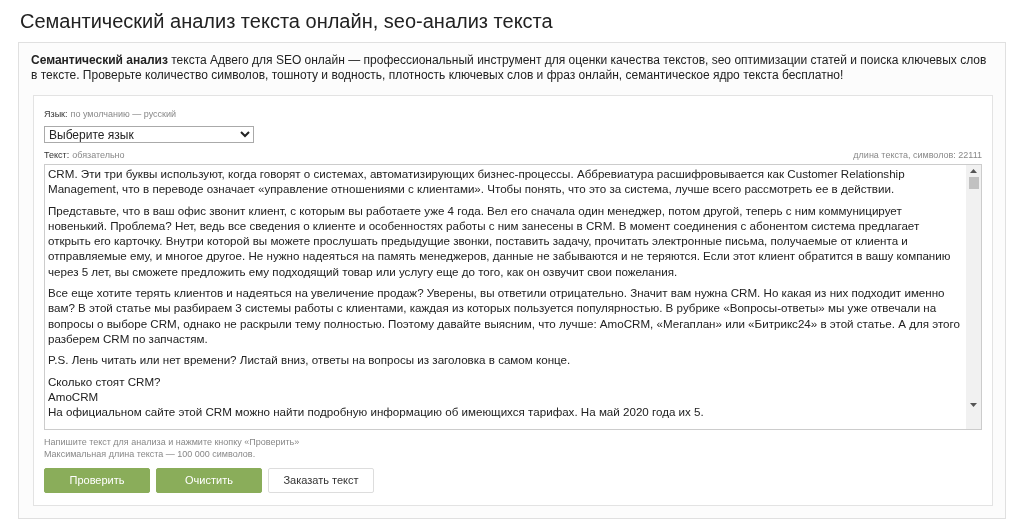 This screenshot has width=1024, height=524. What do you see at coordinates (150, 454) in the screenshot?
I see `help-text: Максимальная длина текста — 100 000 символов.` at bounding box center [150, 454].